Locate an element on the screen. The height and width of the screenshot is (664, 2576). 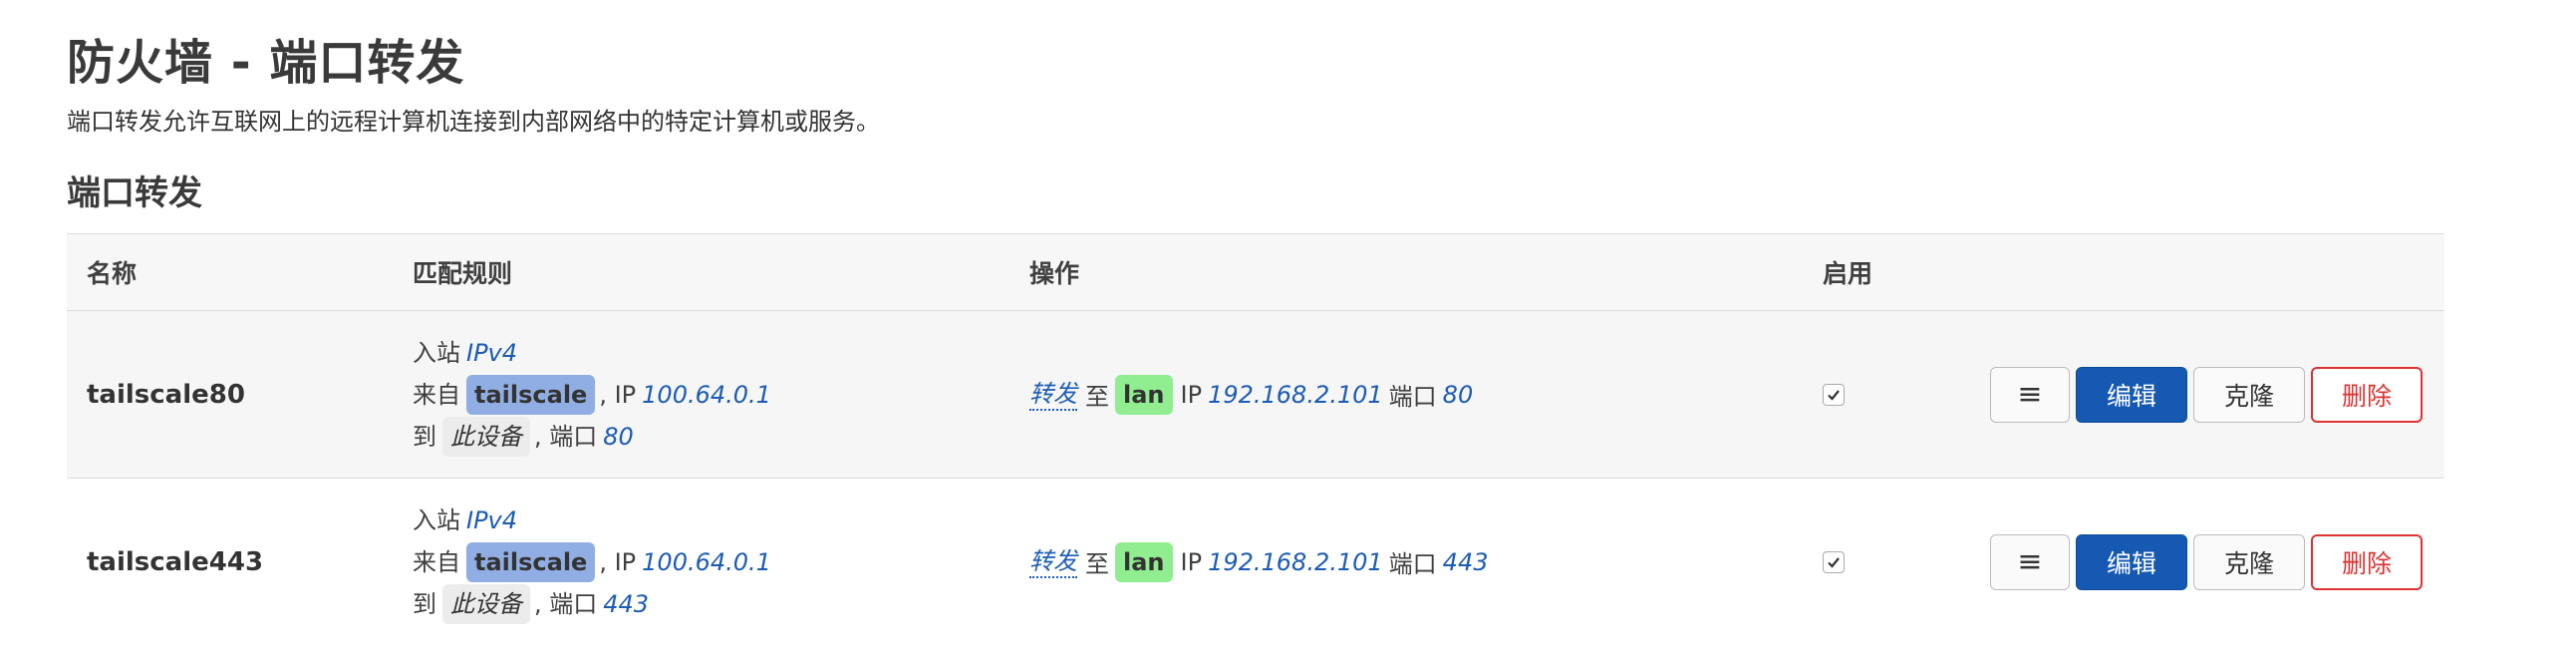
header-enable: 启用 is located at coordinates (1848, 273).